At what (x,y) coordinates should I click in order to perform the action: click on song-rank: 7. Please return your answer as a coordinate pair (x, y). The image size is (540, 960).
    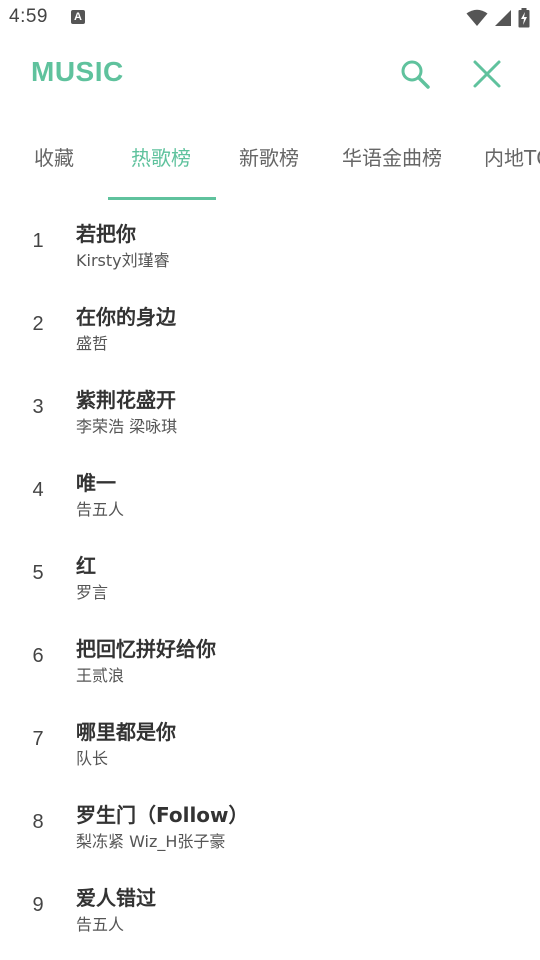
    Looking at the image, I should click on (38, 739).